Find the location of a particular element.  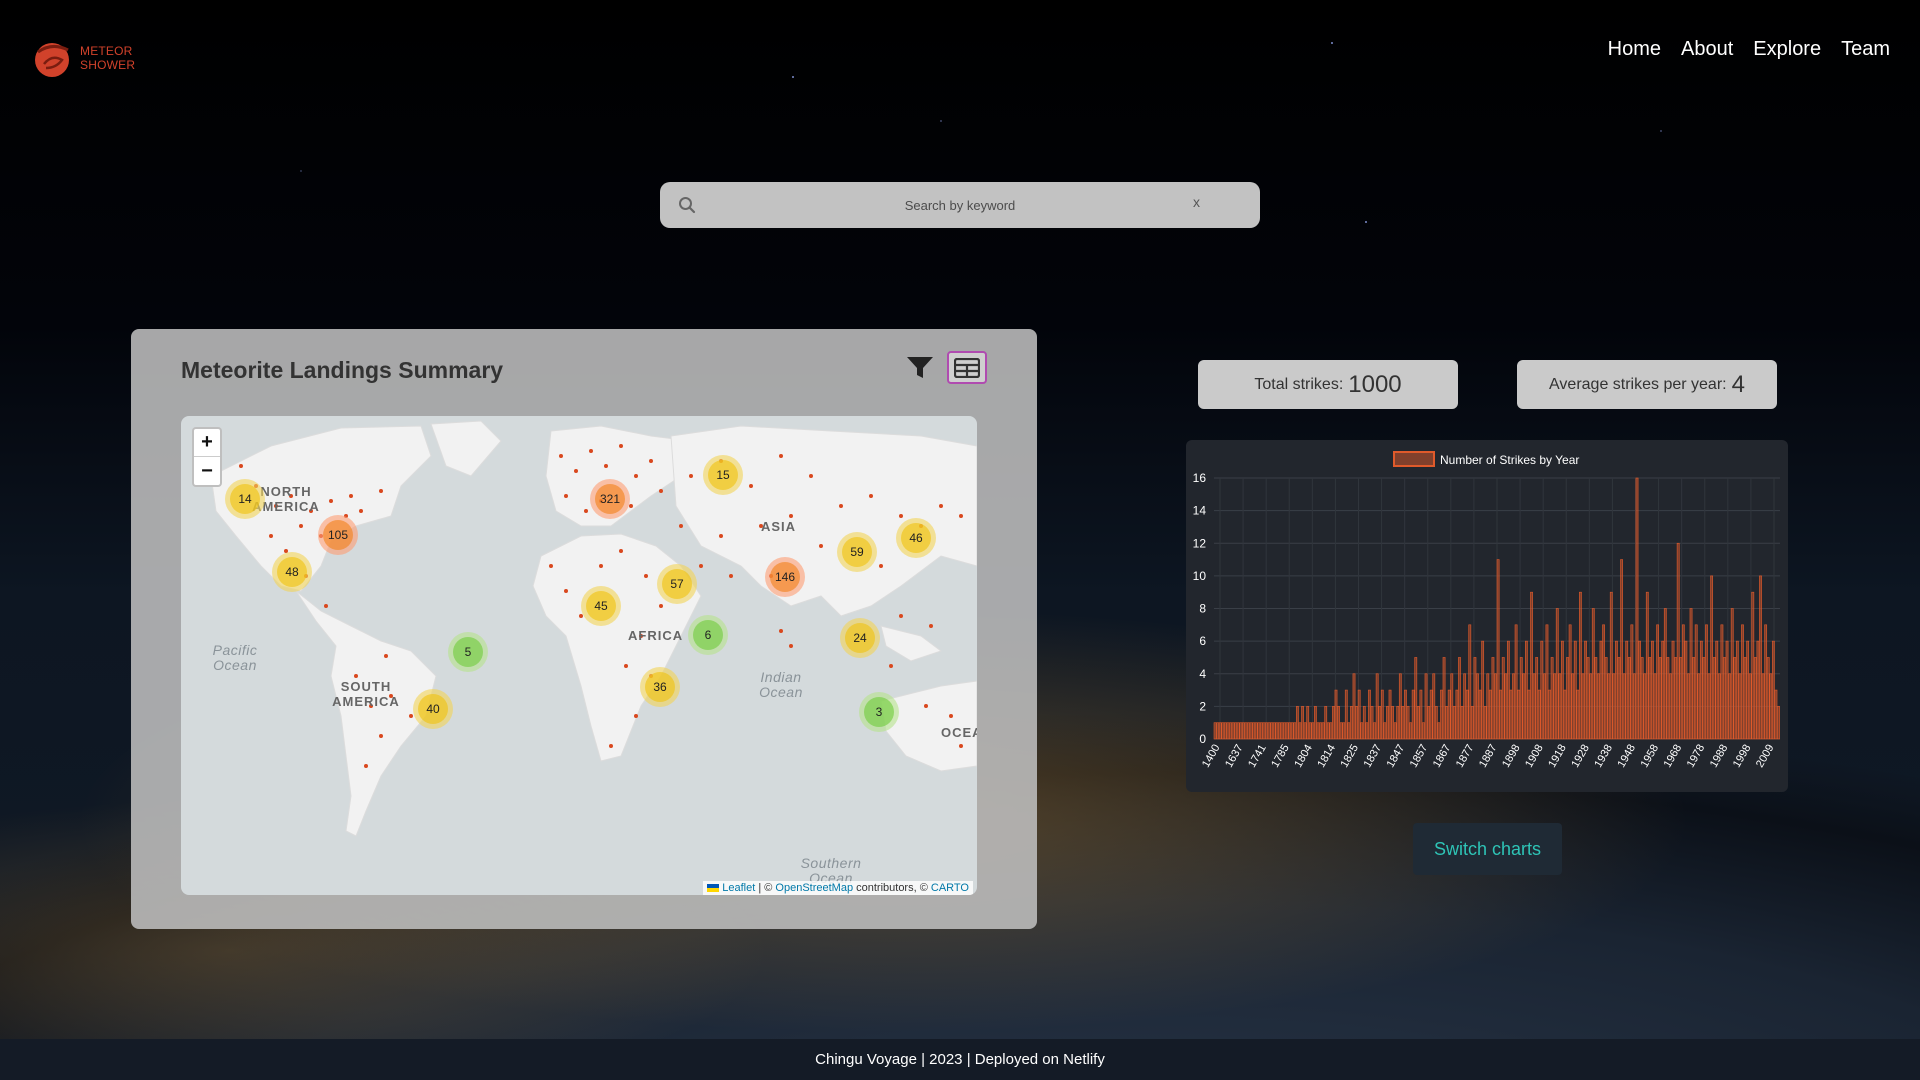

nav-about: About is located at coordinates (1707, 49).